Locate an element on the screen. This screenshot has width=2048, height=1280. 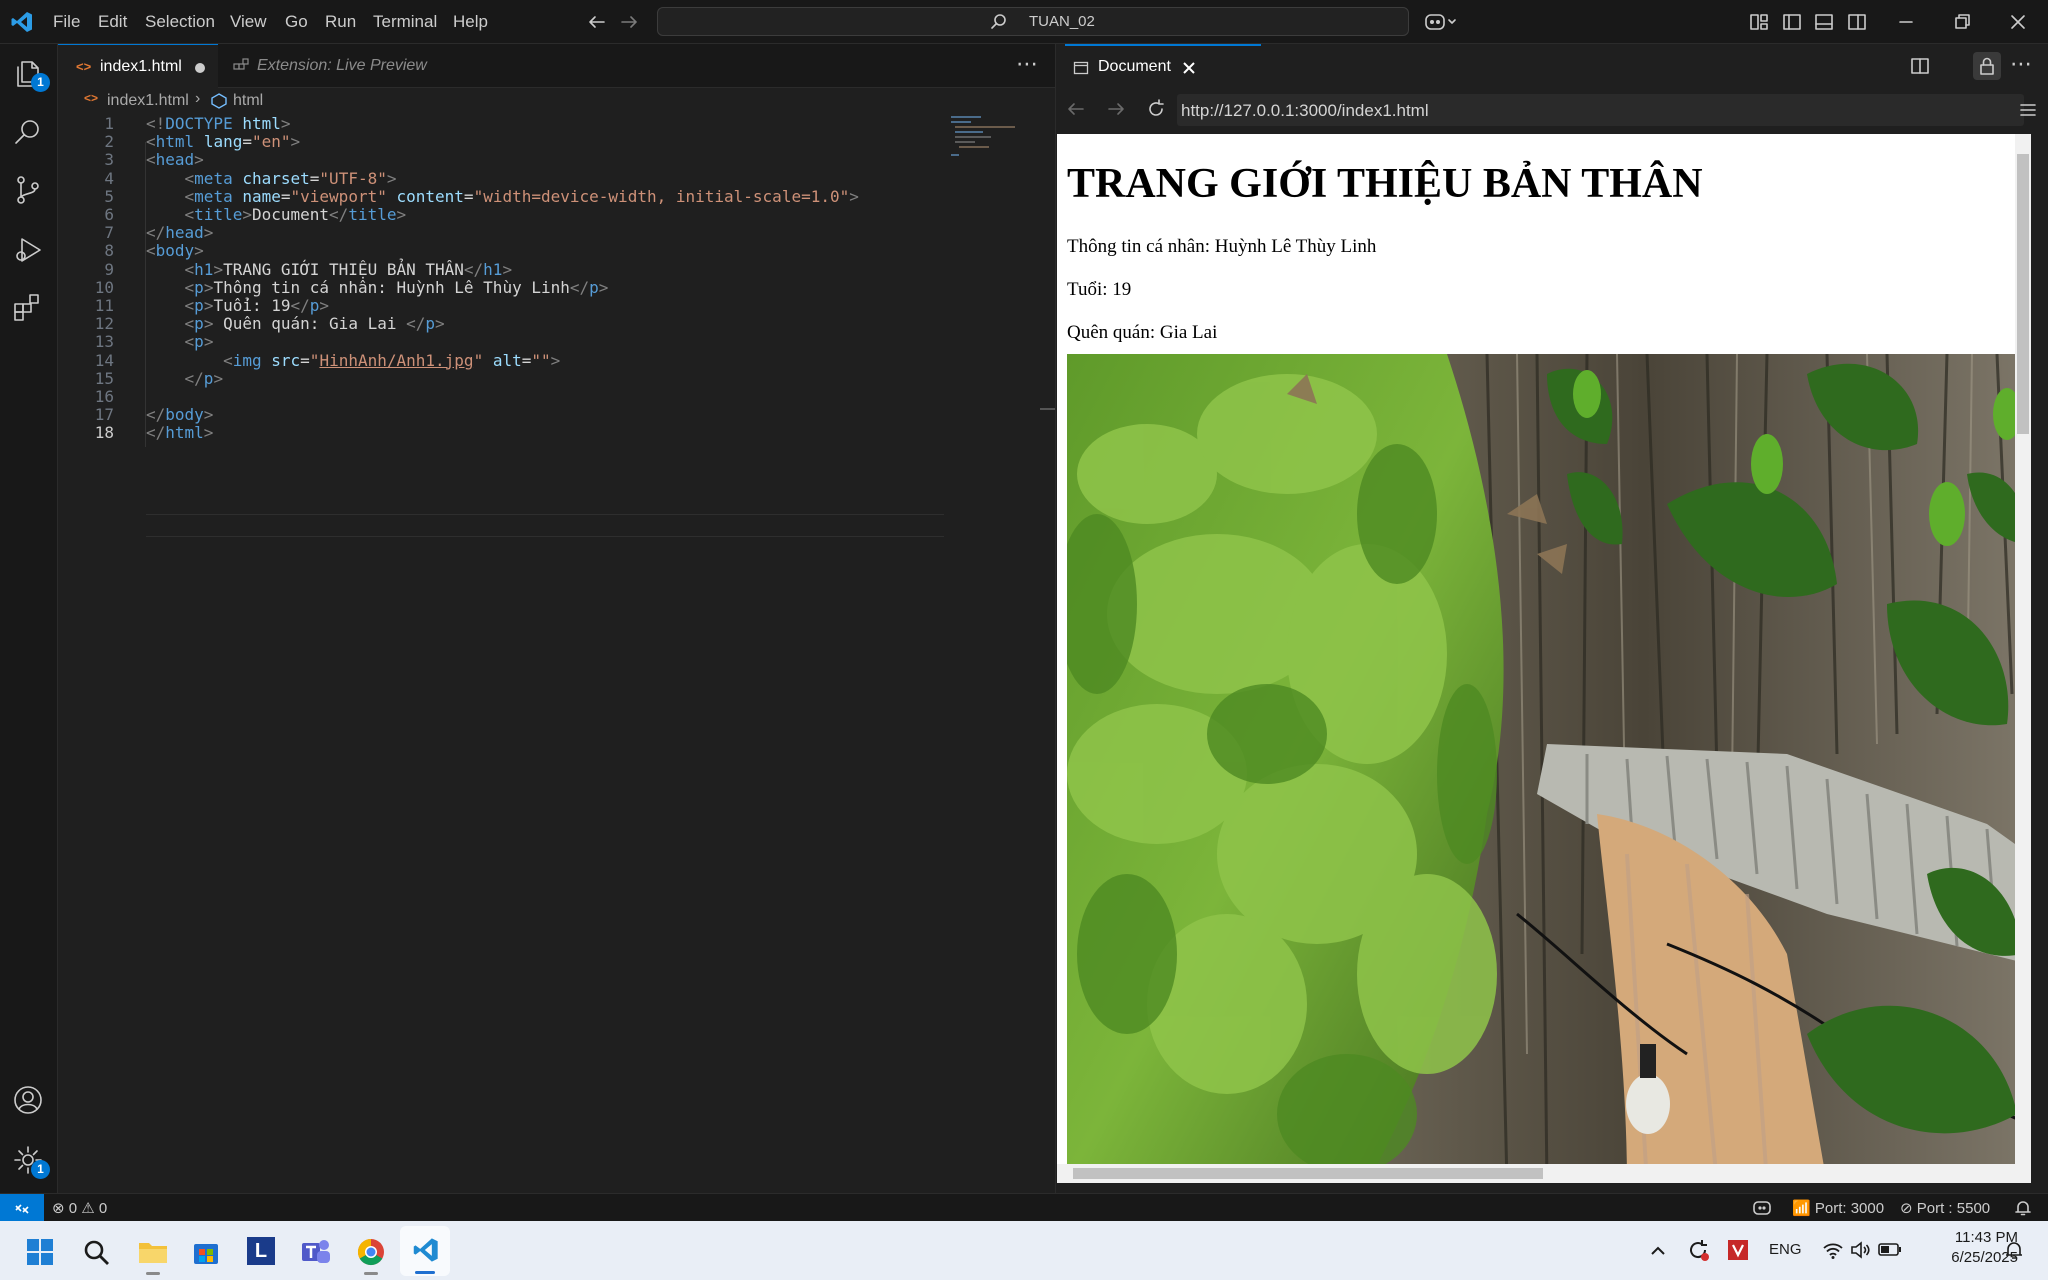
lock-group-button is located at coordinates (1987, 66).